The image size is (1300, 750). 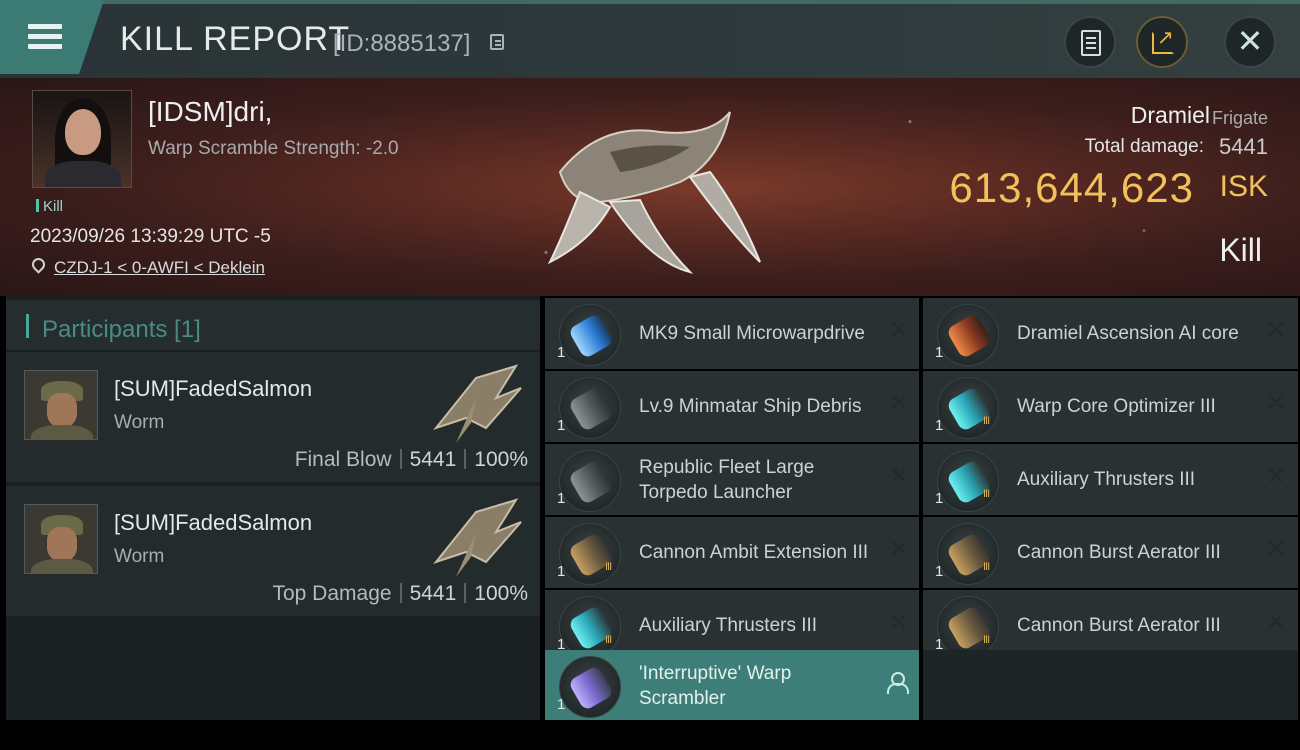 I want to click on module-item: 1 III Cannon Burst Aerator III ✕, so click(x=1110, y=552).